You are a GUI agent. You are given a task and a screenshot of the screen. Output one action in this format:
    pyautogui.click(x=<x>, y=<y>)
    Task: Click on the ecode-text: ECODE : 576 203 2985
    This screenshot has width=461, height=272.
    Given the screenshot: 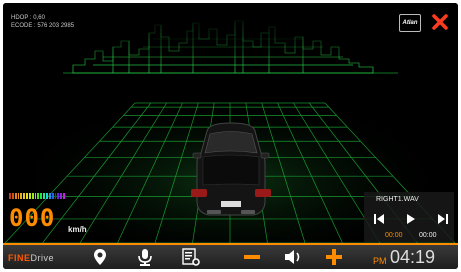 What is the action you would take?
    pyautogui.click(x=43, y=26)
    